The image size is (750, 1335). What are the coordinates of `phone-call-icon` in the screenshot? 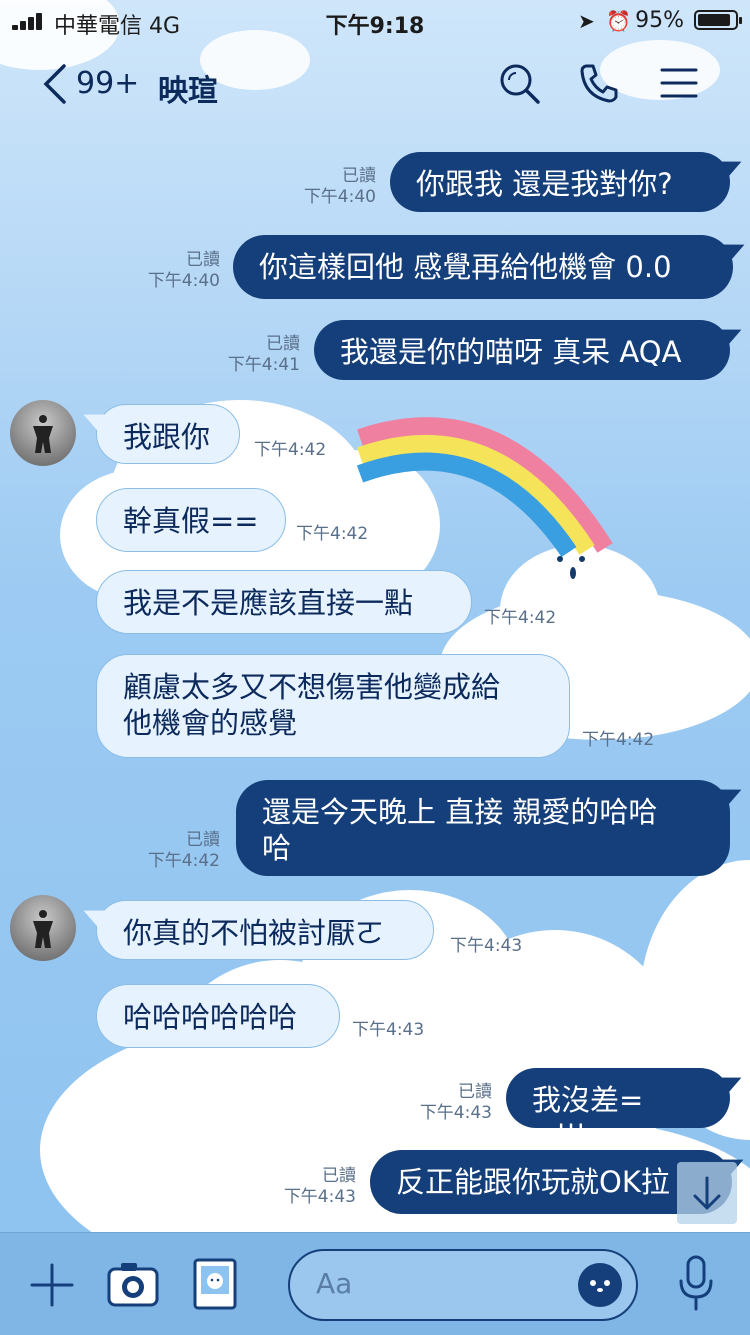 It's located at (599, 83).